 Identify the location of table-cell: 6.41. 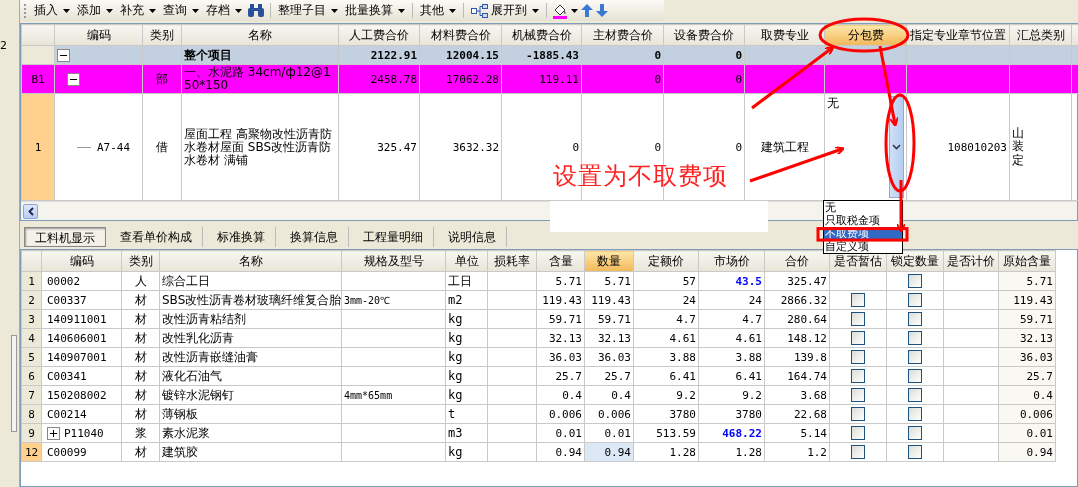
(682, 376).